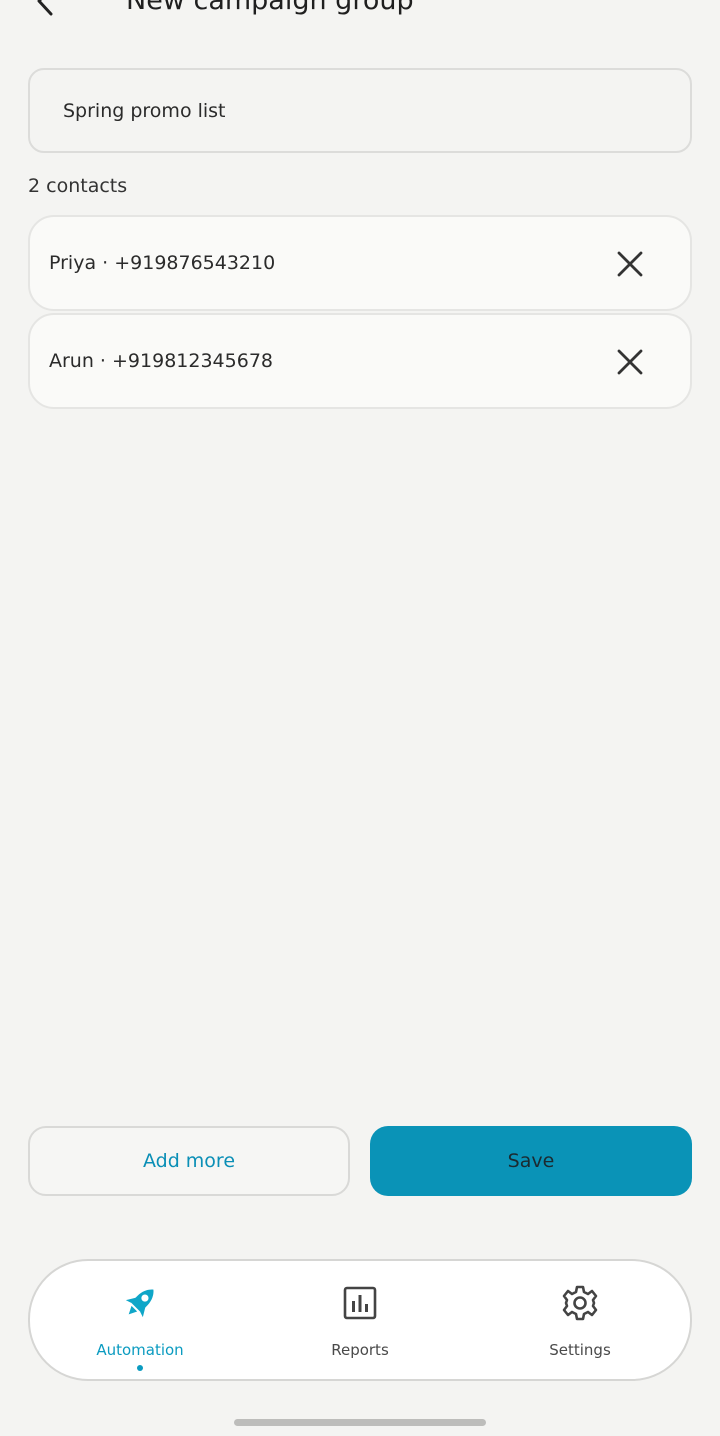  I want to click on bar-chart-icon, so click(360, 1303).